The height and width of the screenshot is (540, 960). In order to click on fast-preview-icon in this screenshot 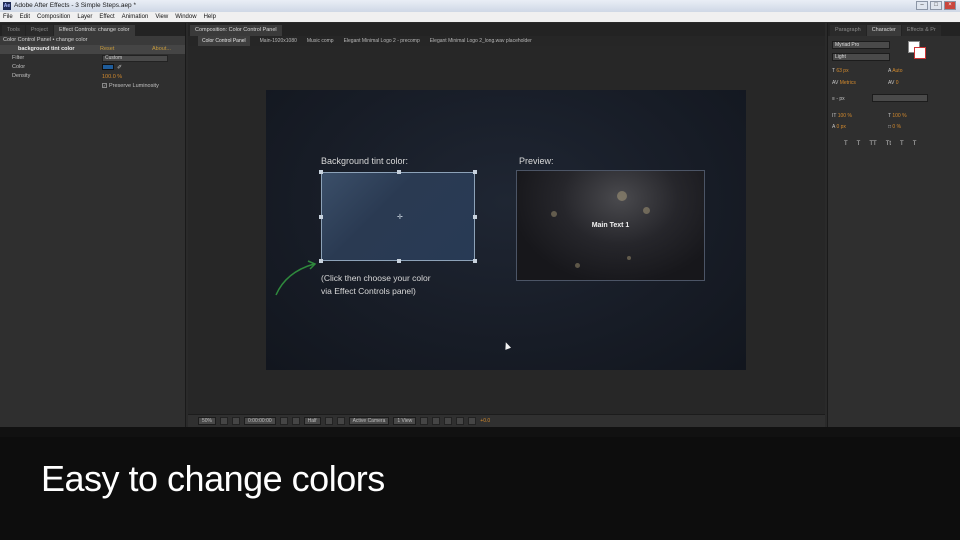, I will do `click(436, 421)`.